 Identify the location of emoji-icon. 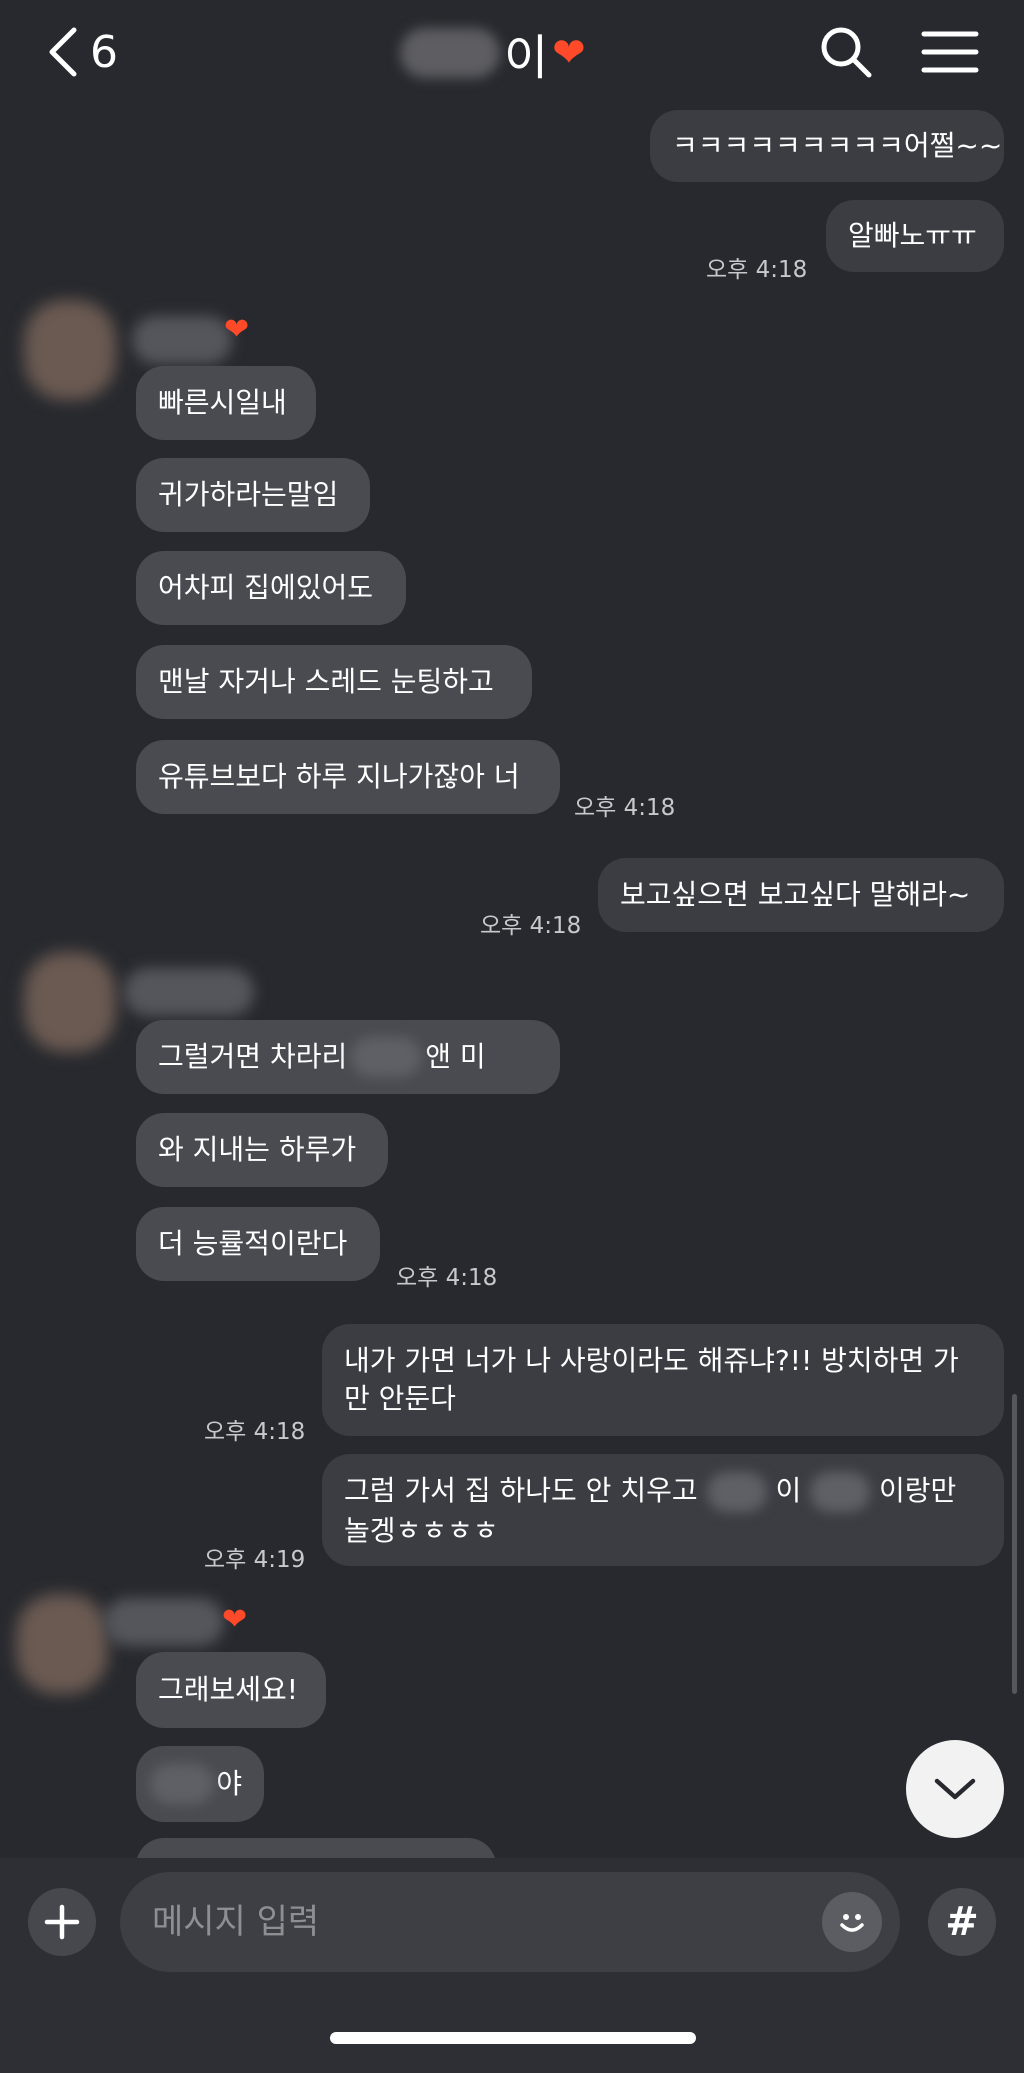
(852, 1923).